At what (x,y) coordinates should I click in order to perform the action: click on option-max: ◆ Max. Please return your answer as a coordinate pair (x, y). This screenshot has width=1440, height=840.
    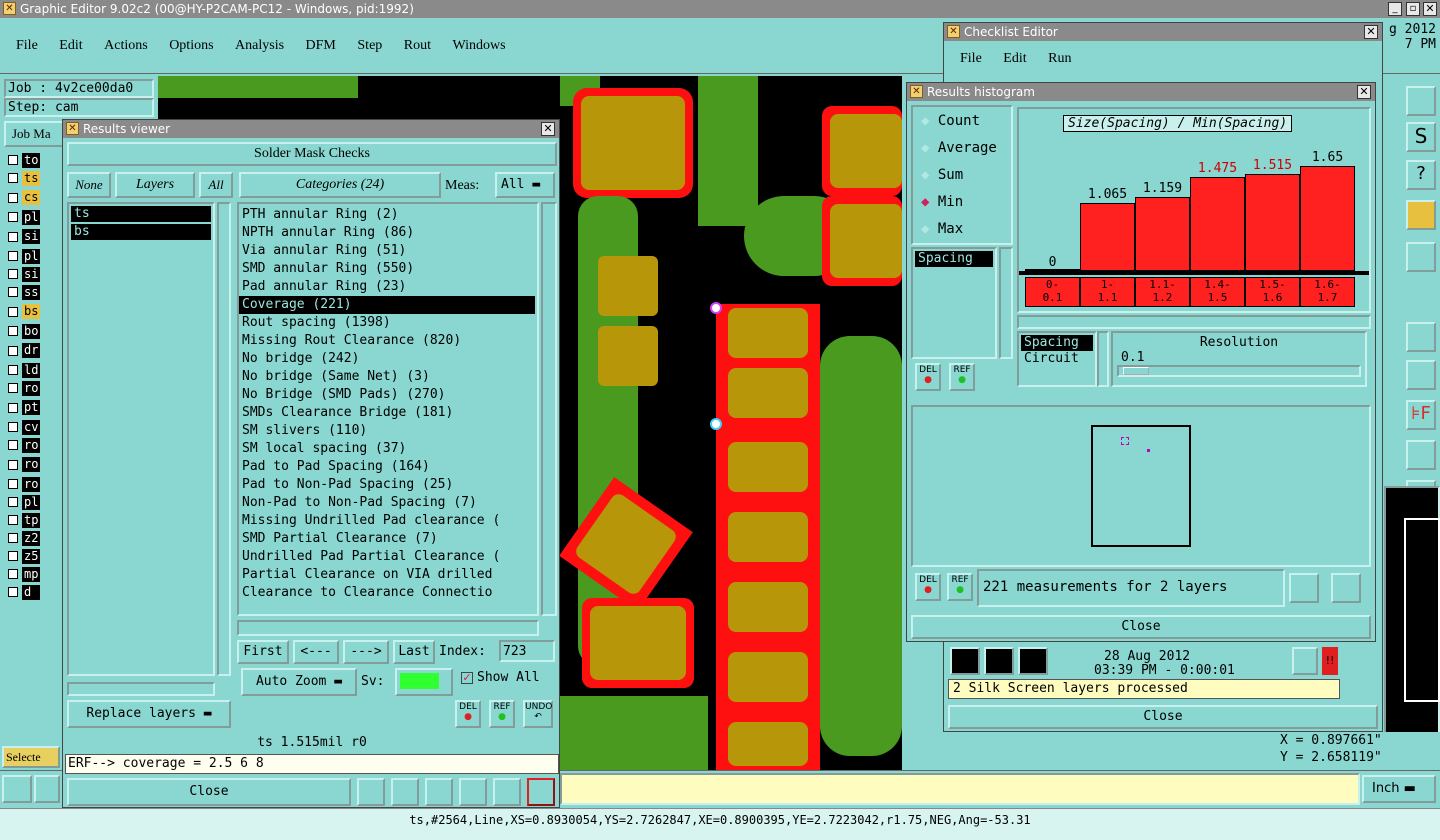
    Looking at the image, I should click on (966, 234).